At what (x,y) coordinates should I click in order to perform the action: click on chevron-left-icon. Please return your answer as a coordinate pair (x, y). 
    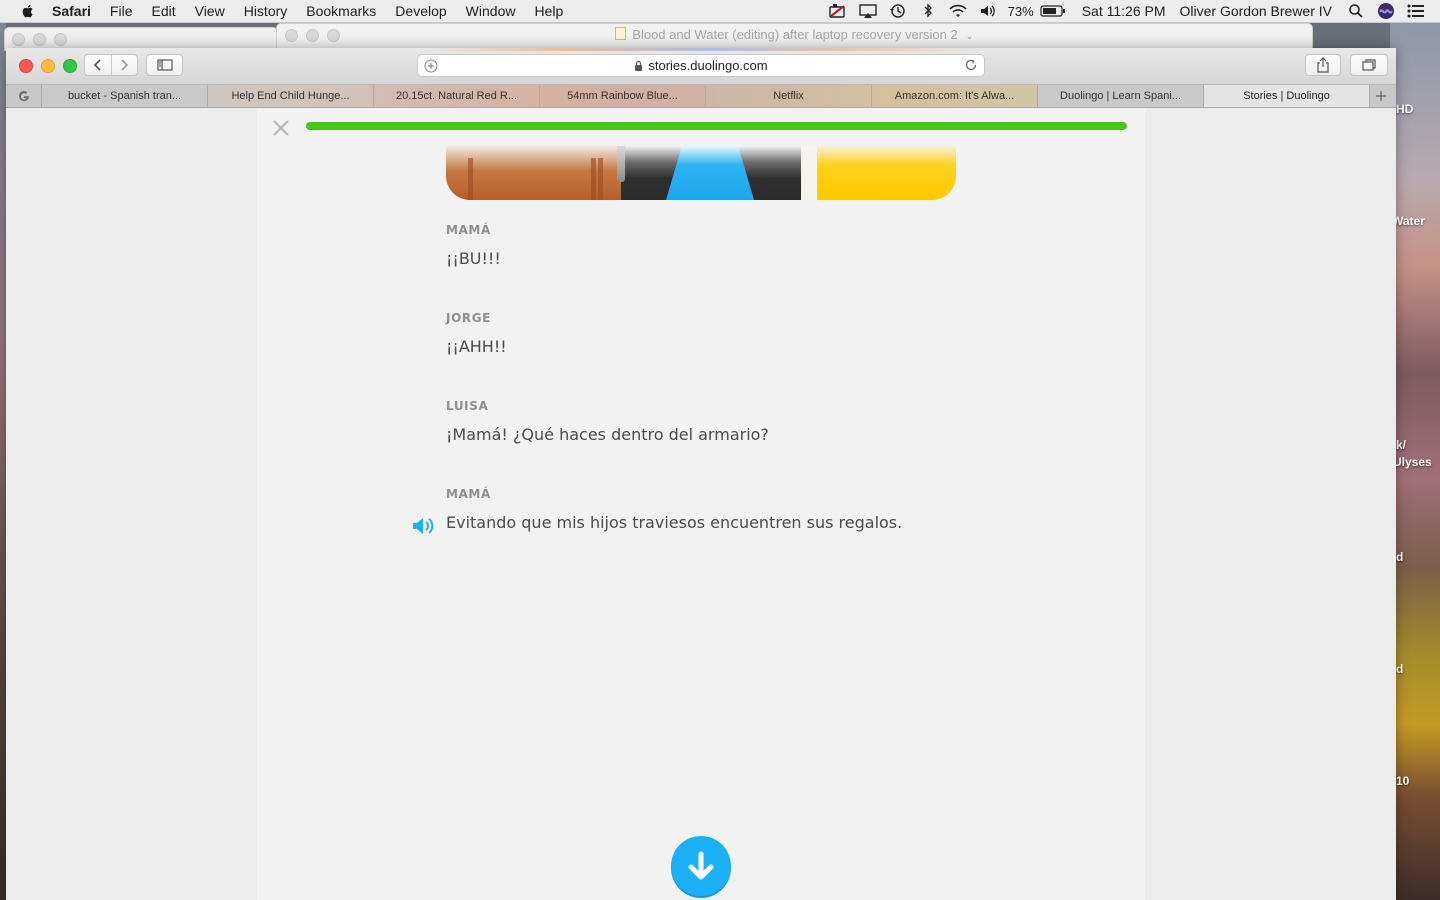
    Looking at the image, I should click on (97, 65).